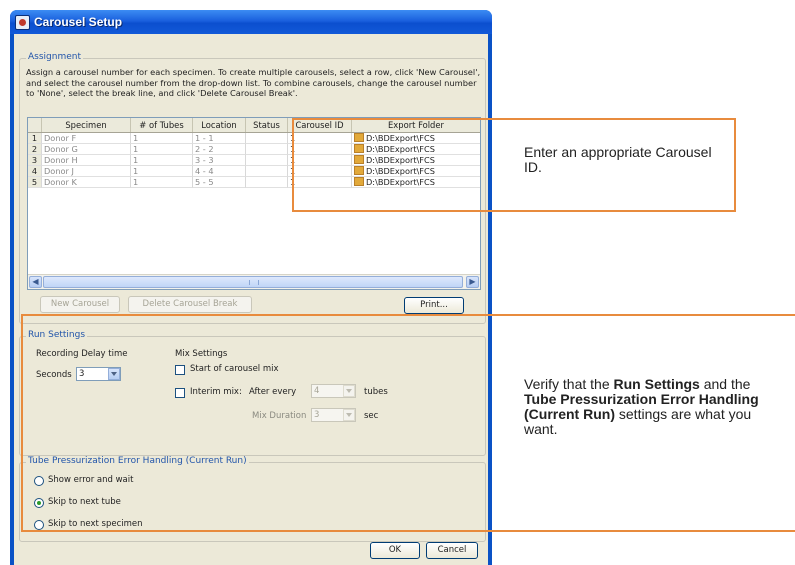  I want to click on carousel-id-callout-text: Enter an appropriate Carousel ID., so click(618, 159).